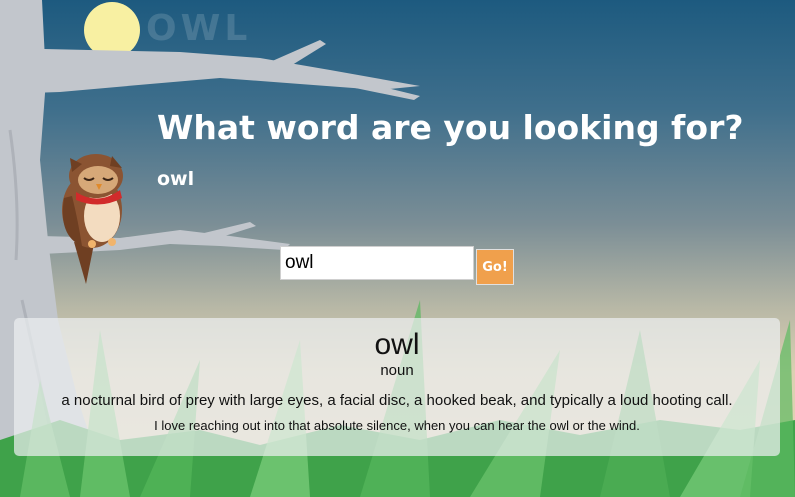  Describe the element at coordinates (450, 127) in the screenshot. I see `page-title: What word are you looking for?` at that location.